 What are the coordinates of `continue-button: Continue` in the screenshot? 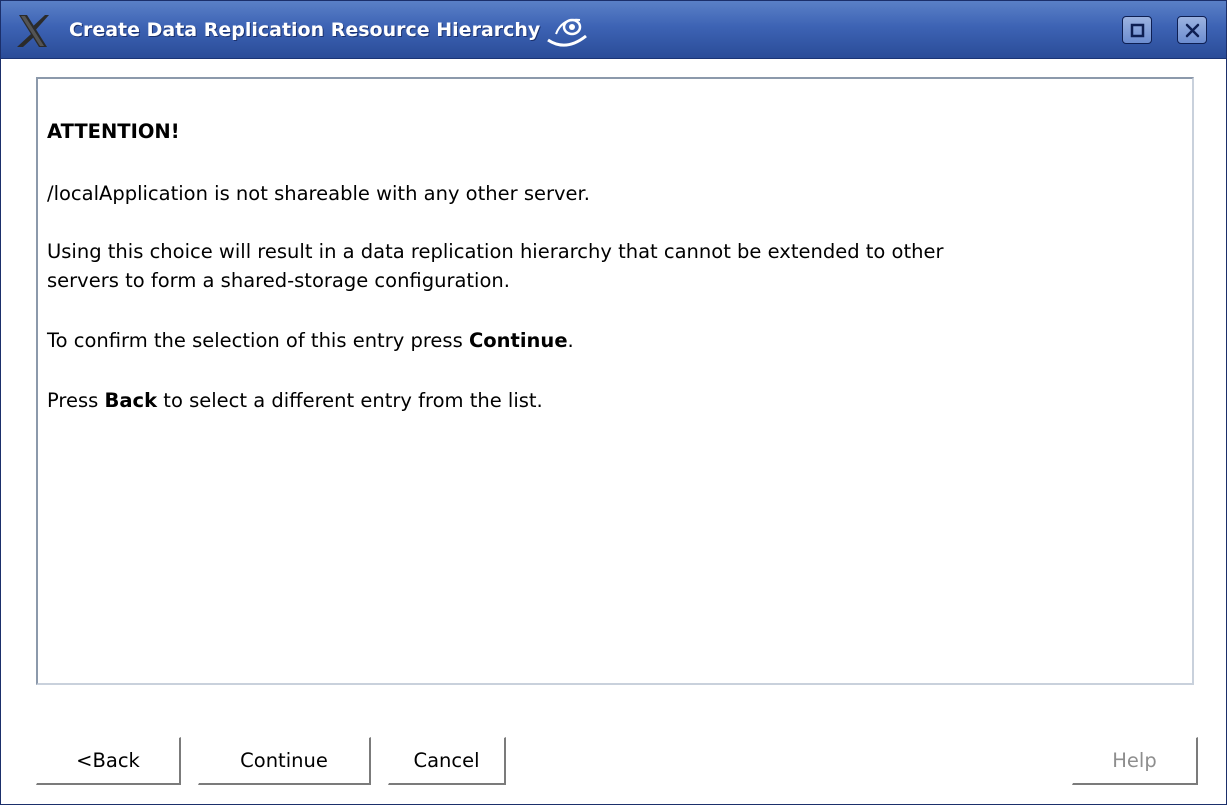 It's located at (284, 761).